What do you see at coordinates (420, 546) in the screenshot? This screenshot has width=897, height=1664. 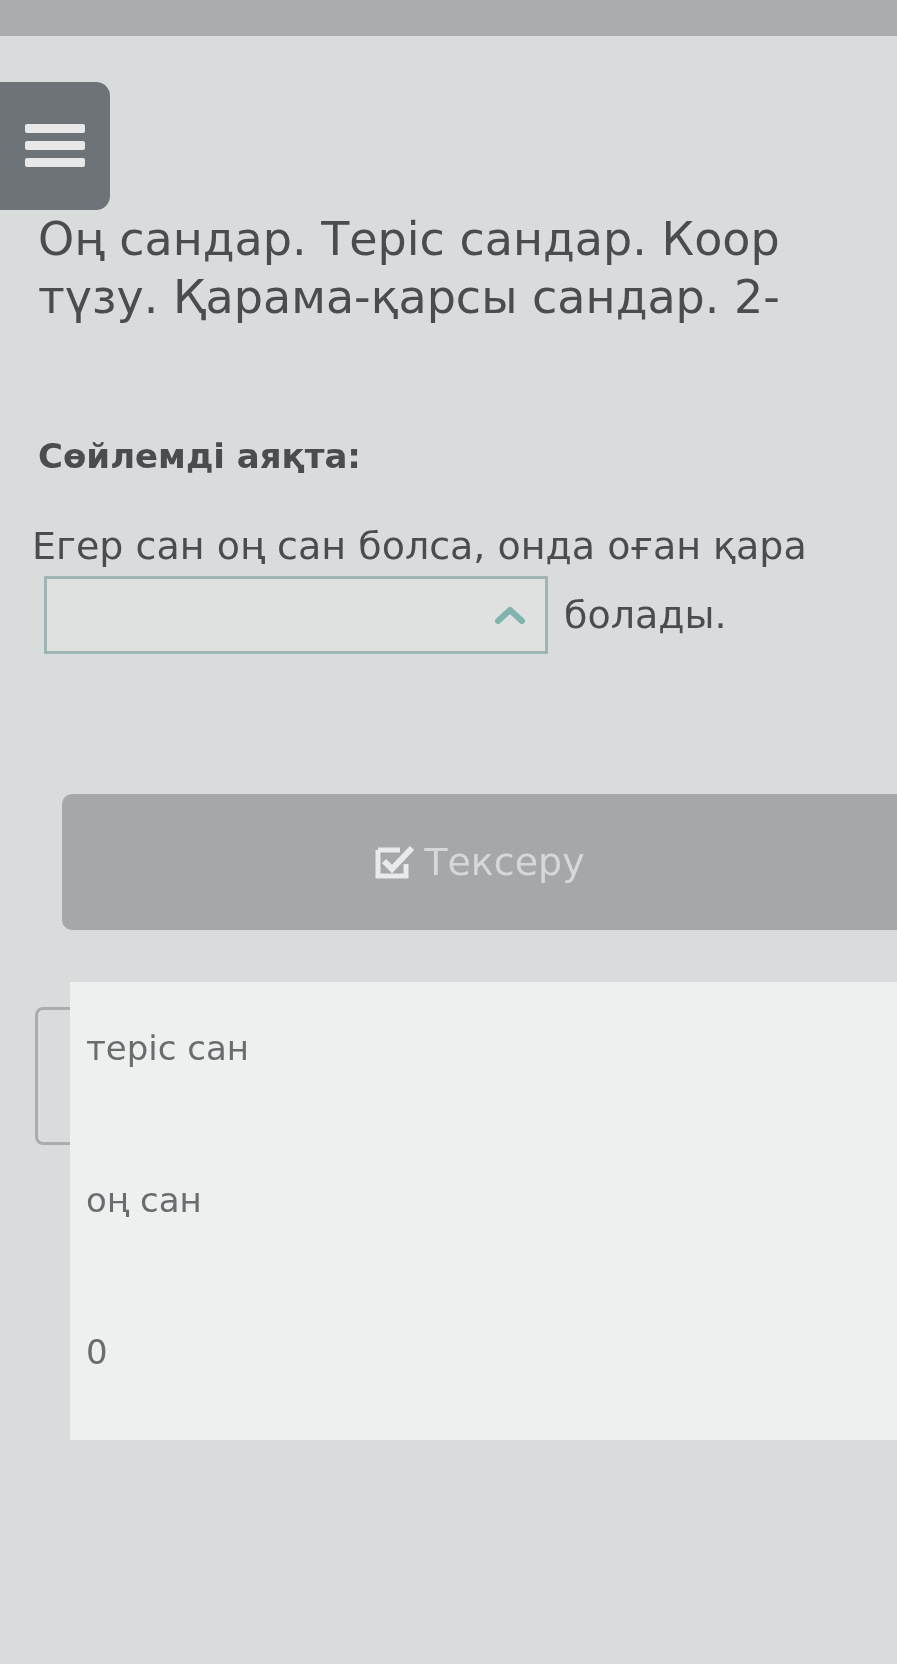 I see `sentence-text: Егер сан оң сан болса, онда оған қара` at bounding box center [420, 546].